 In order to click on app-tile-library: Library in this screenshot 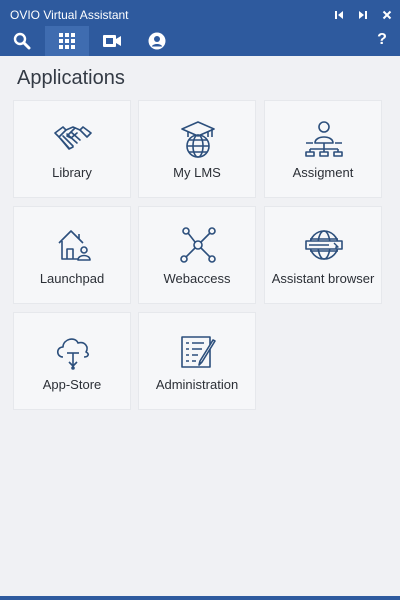, I will do `click(72, 149)`.